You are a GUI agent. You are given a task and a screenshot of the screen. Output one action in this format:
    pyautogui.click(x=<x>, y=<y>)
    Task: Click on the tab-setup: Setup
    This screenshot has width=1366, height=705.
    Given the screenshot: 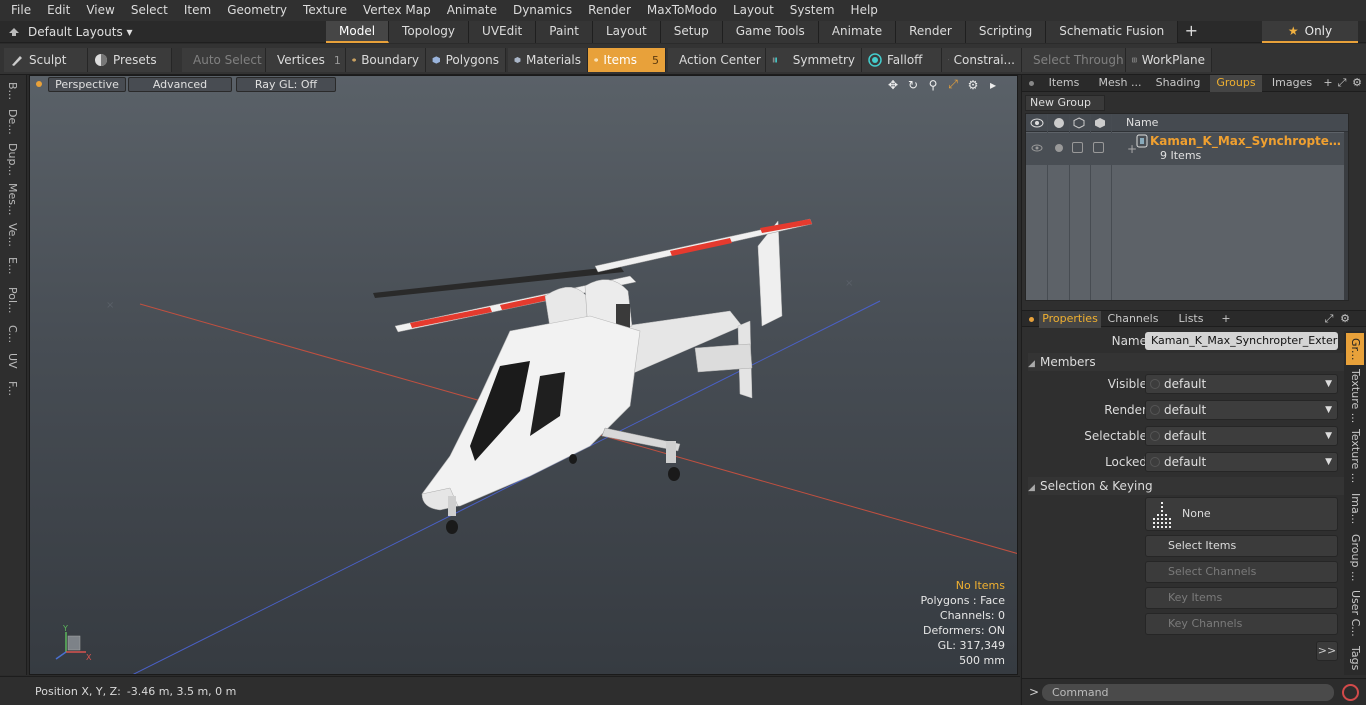 What is the action you would take?
    pyautogui.click(x=691, y=32)
    